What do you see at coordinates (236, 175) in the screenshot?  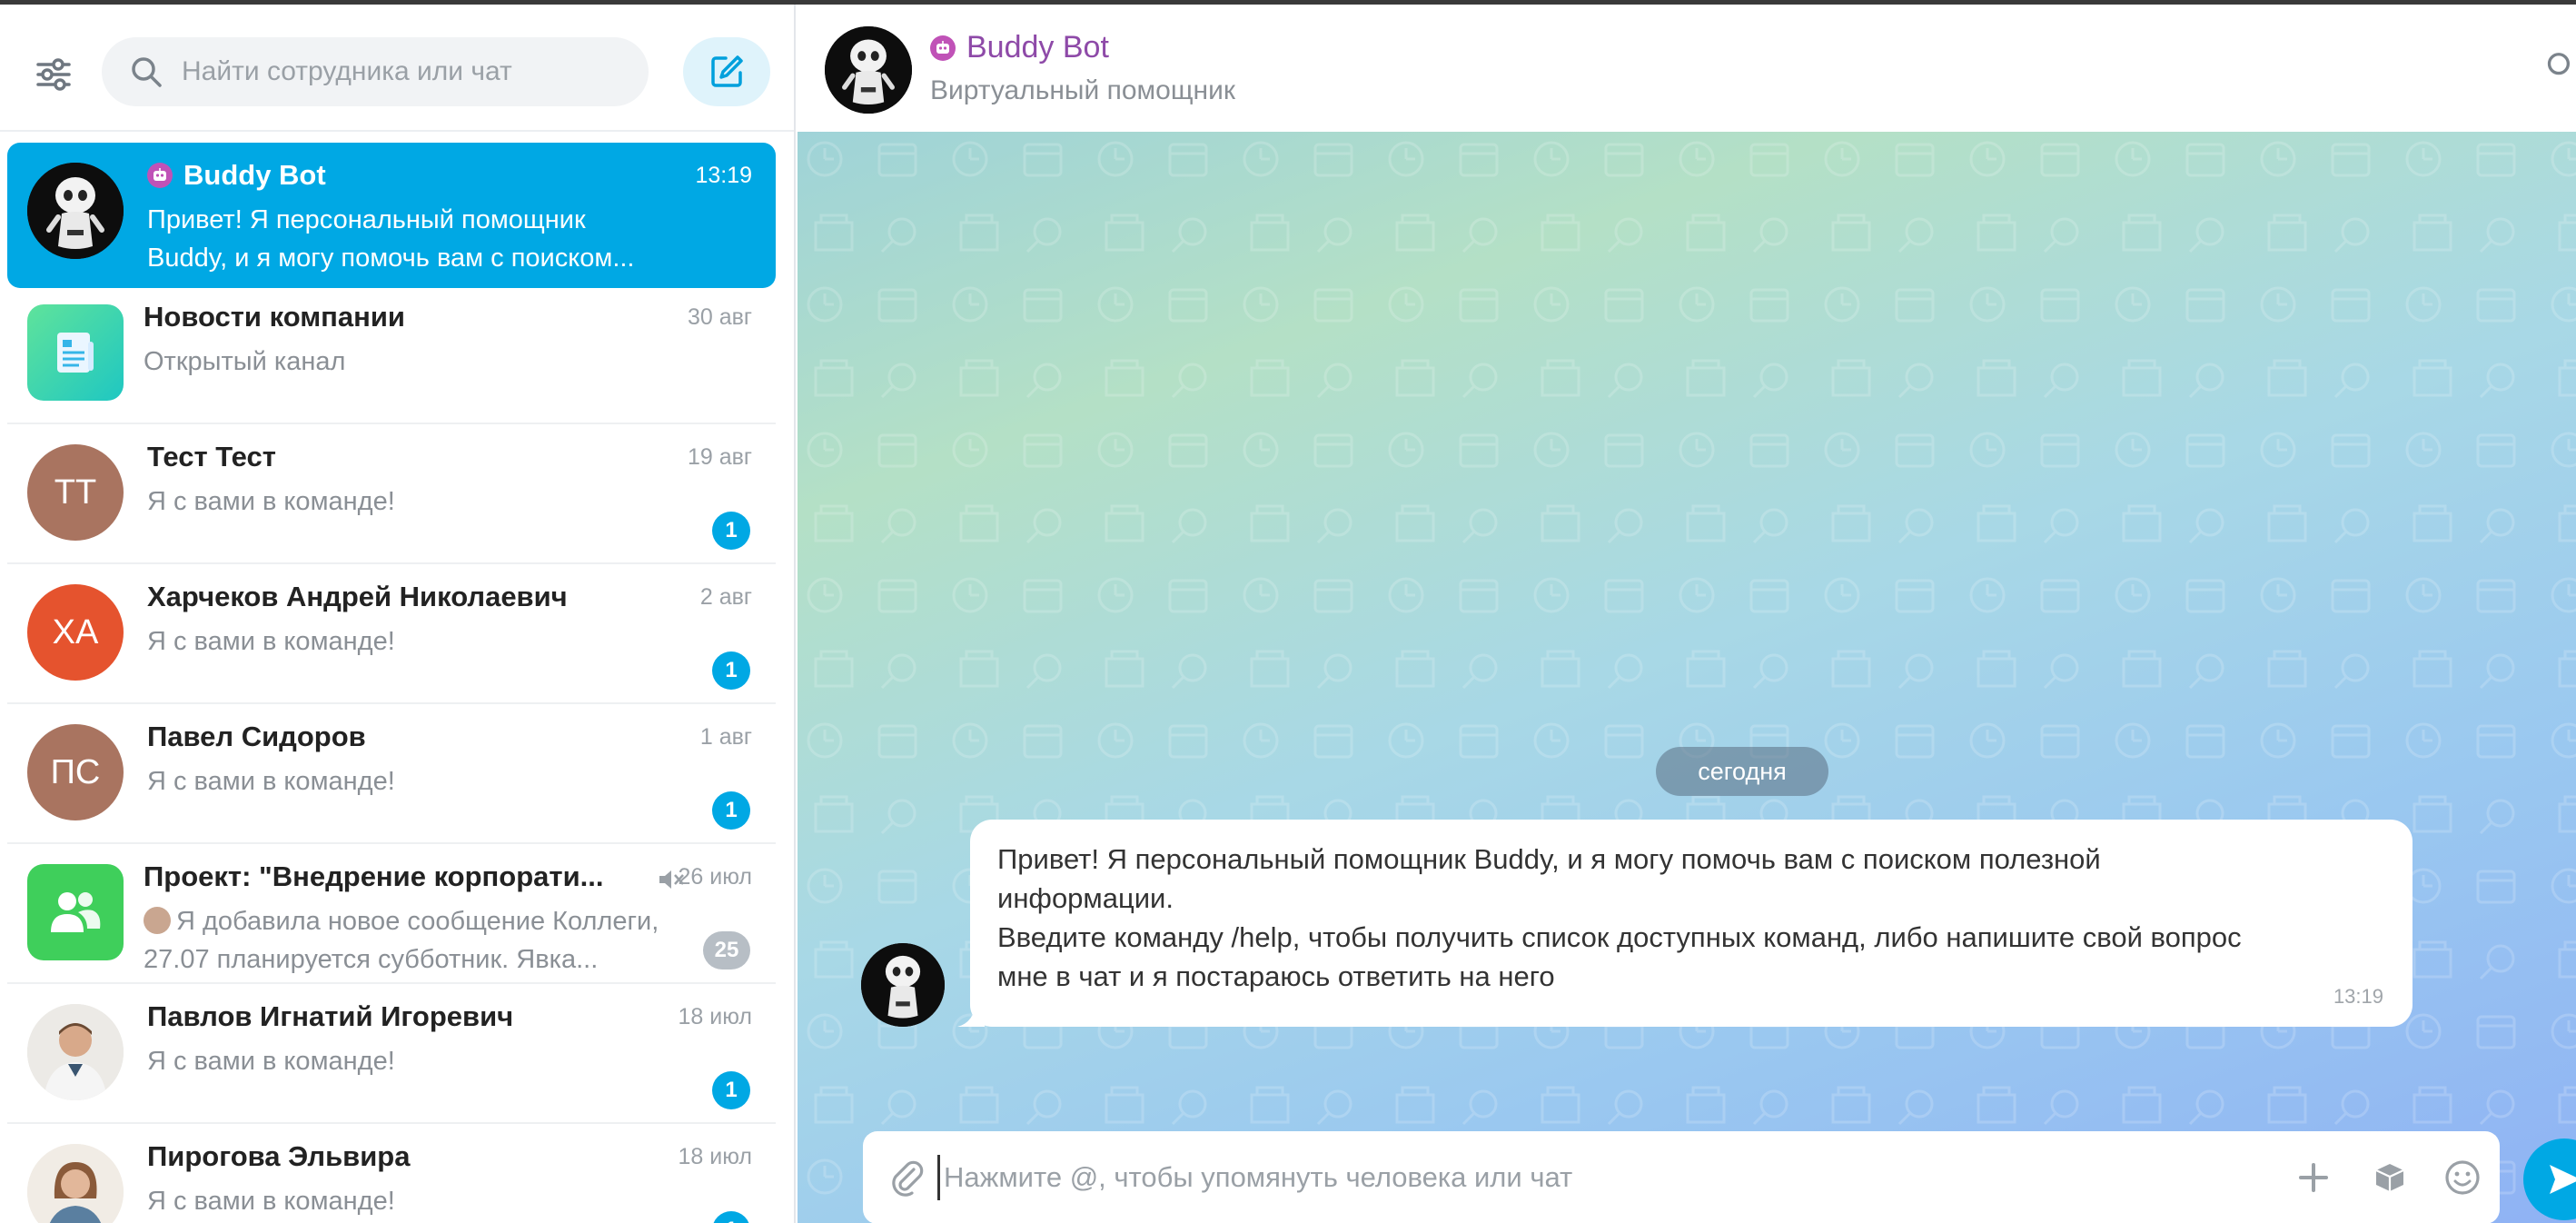 I see `chat-name: Buddy Bot` at bounding box center [236, 175].